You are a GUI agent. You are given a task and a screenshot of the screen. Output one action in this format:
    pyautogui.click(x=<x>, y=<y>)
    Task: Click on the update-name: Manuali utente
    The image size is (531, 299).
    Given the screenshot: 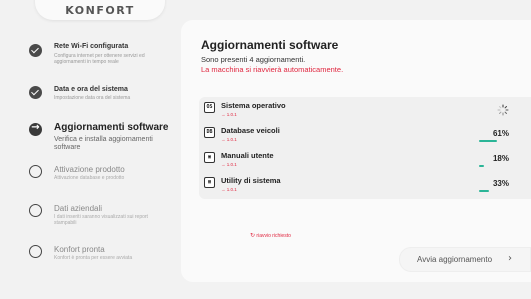 What is the action you would take?
    pyautogui.click(x=247, y=155)
    